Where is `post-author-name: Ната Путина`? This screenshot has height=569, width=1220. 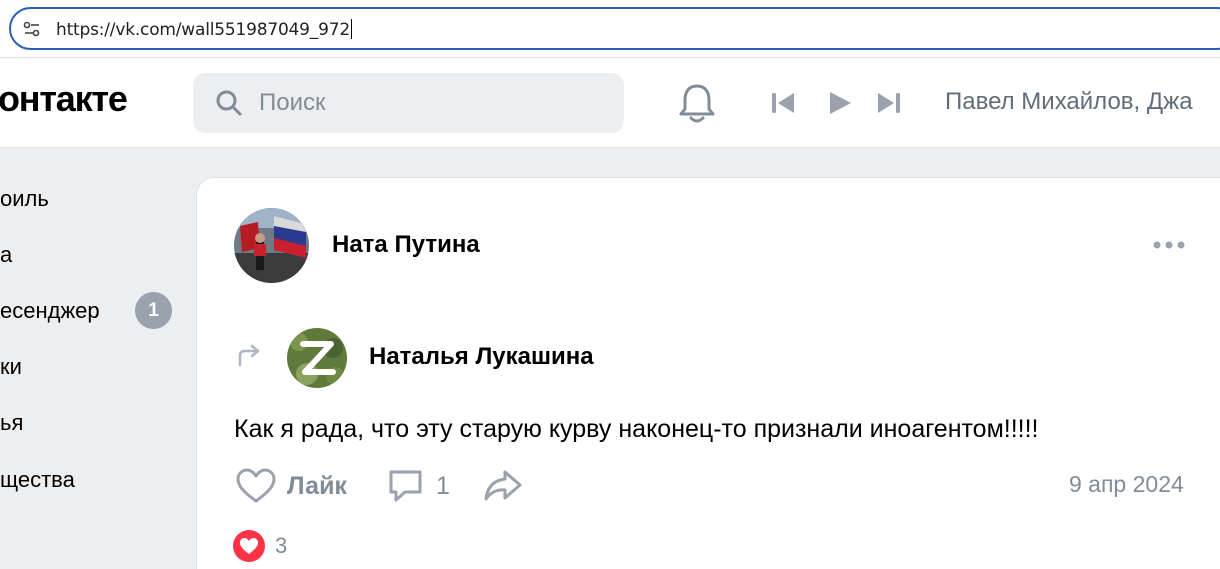
post-author-name: Ната Путина is located at coordinates (406, 245).